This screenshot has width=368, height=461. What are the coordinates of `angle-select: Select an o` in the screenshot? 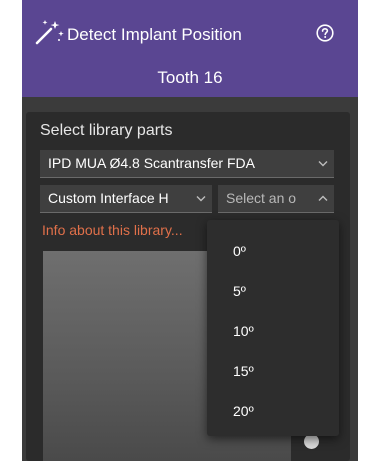 It's located at (276, 199).